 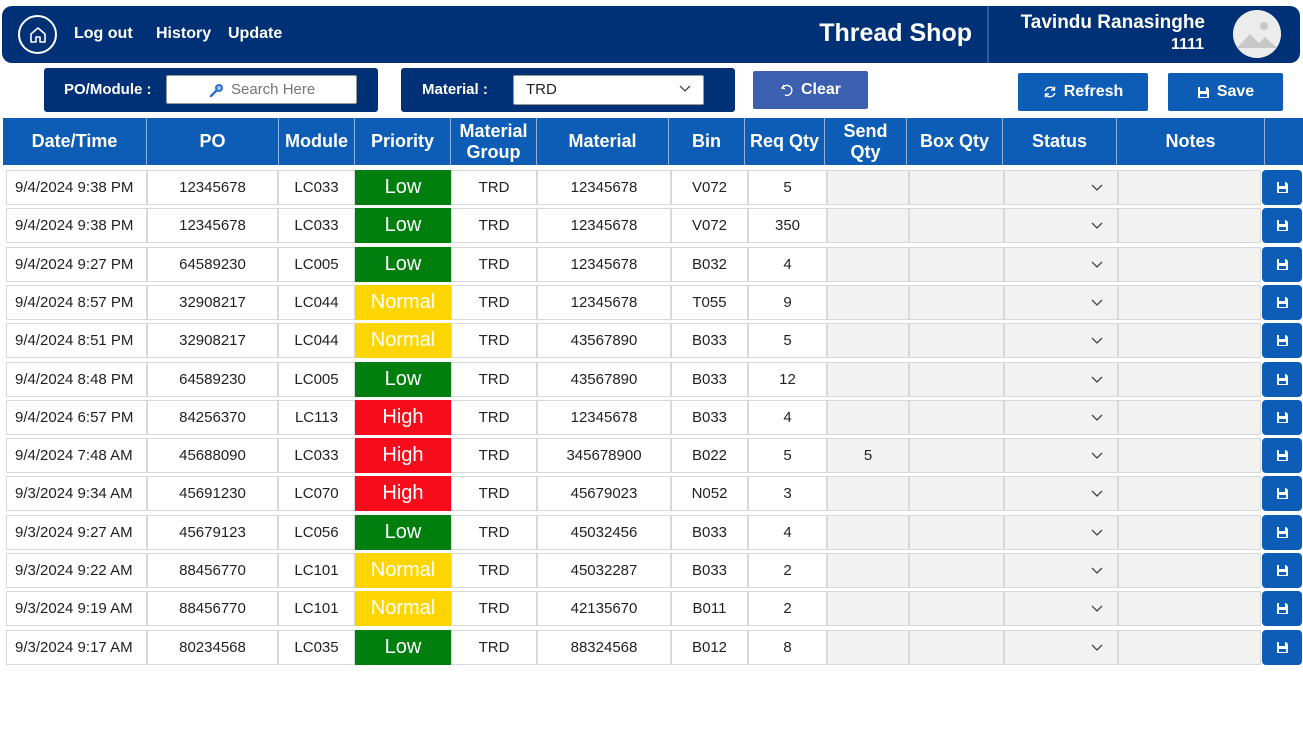 I want to click on home-button, so click(x=37, y=34).